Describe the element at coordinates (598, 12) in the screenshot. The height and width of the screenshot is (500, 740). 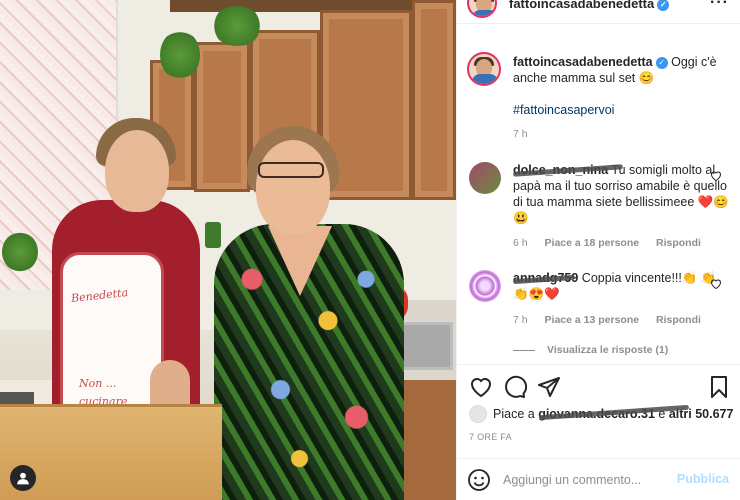
I see `post-header: fattoincasadabenedetta ✓ ···` at that location.